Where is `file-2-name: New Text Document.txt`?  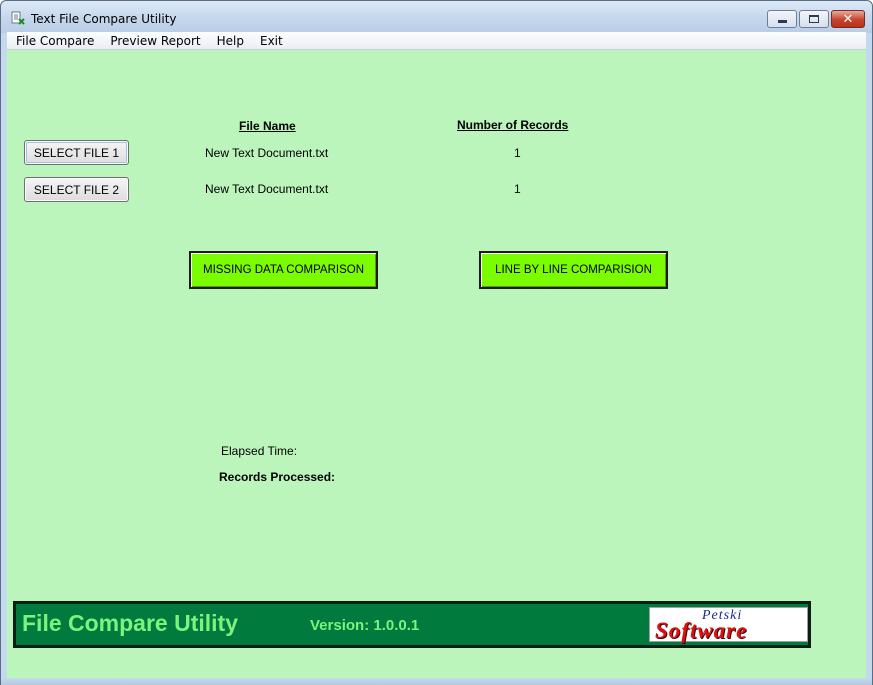
file-2-name: New Text Document.txt is located at coordinates (267, 189).